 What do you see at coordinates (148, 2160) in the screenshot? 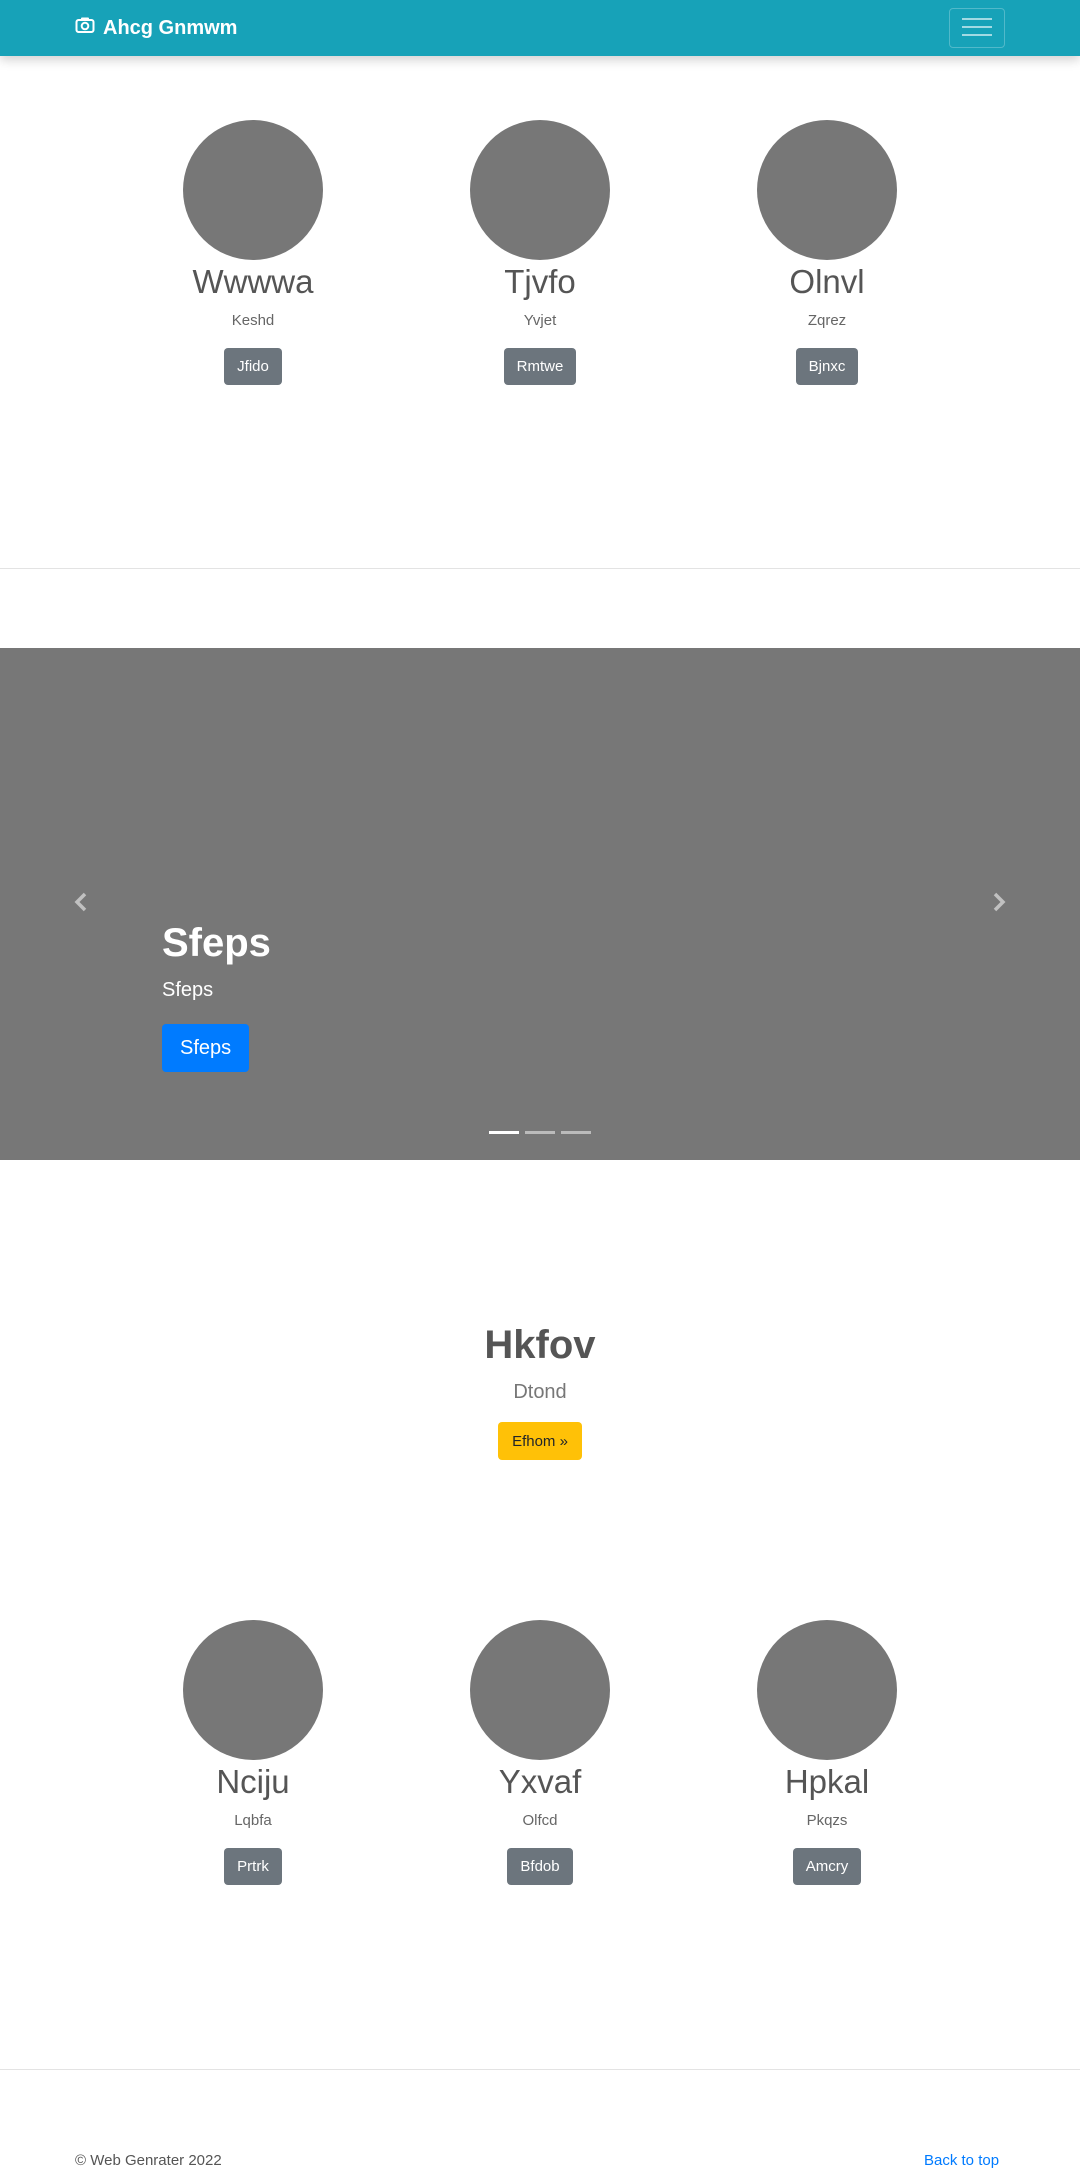
I see `footer-copyright: © Web Genrater 2022` at bounding box center [148, 2160].